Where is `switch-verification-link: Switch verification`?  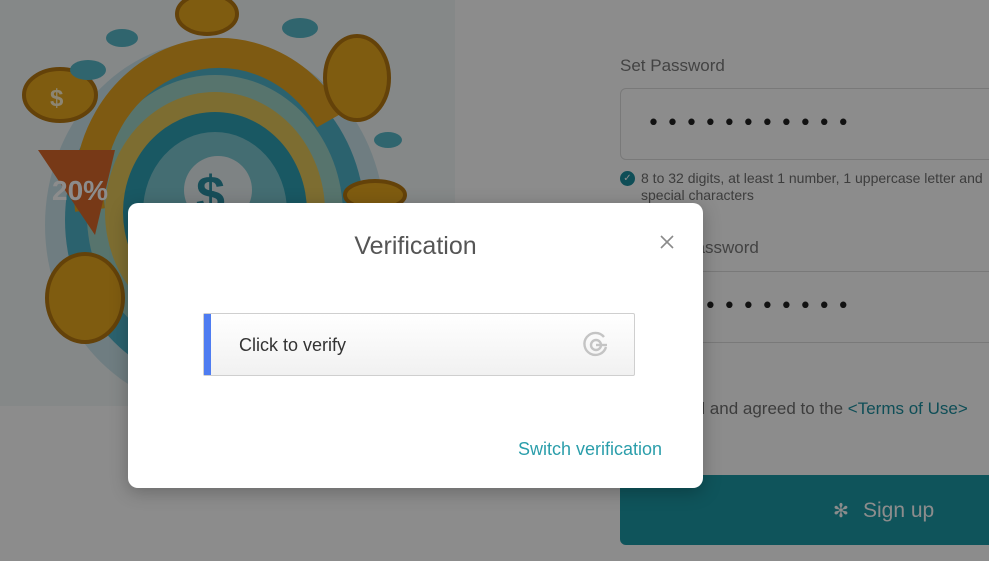
switch-verification-link: Switch verification is located at coordinates (590, 449).